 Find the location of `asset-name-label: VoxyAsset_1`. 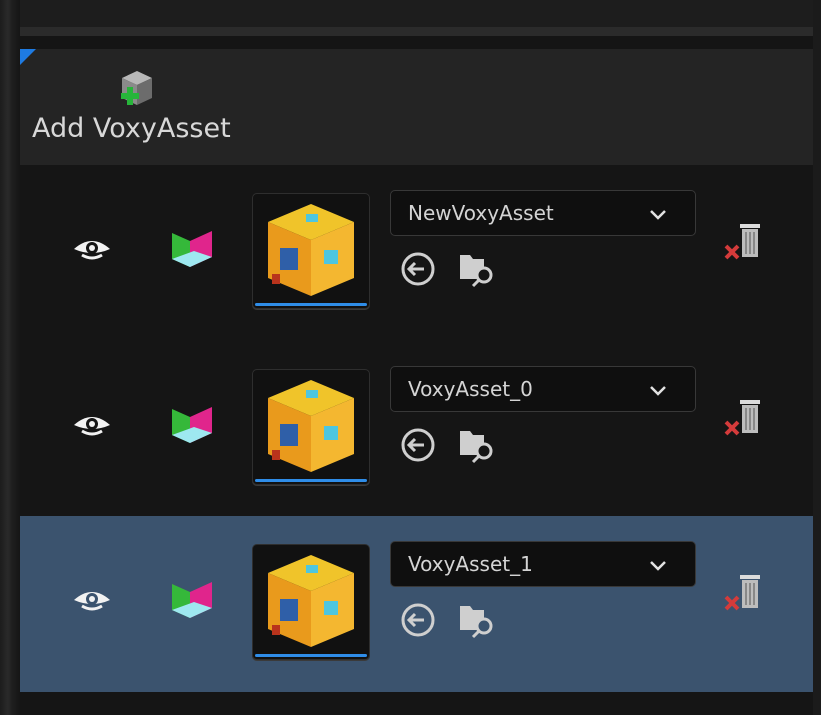

asset-name-label: VoxyAsset_1 is located at coordinates (470, 564).